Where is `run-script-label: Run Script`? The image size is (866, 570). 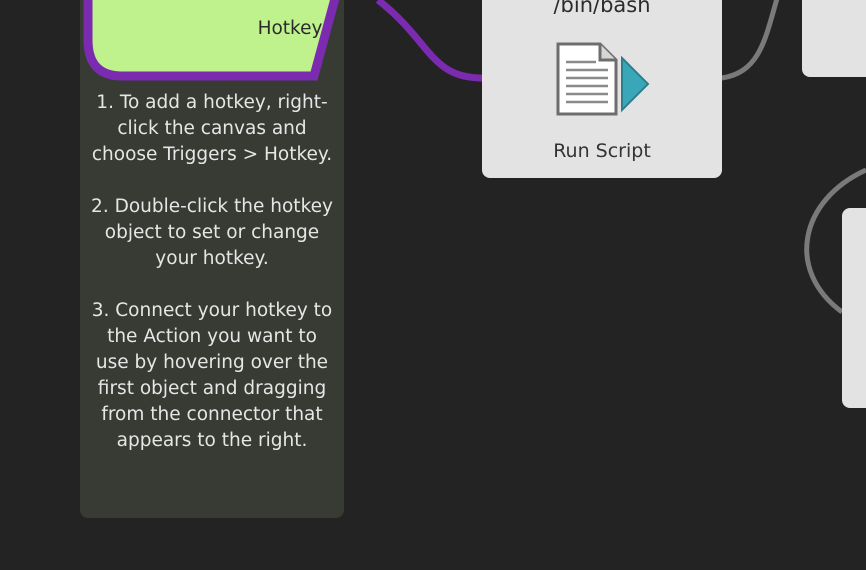 run-script-label: Run Script is located at coordinates (602, 151).